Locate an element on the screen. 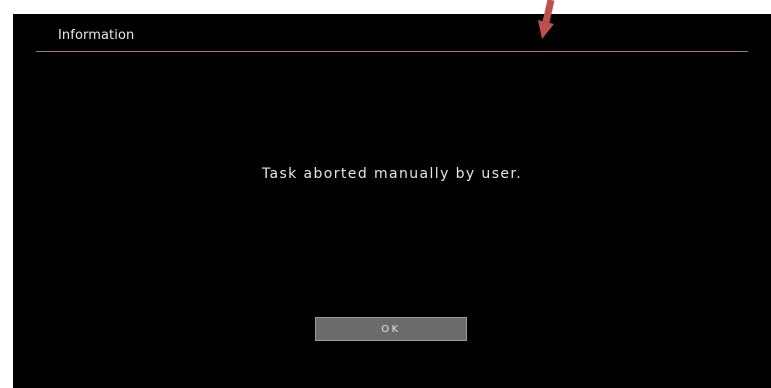  ok-button-label: OK is located at coordinates (391, 329).